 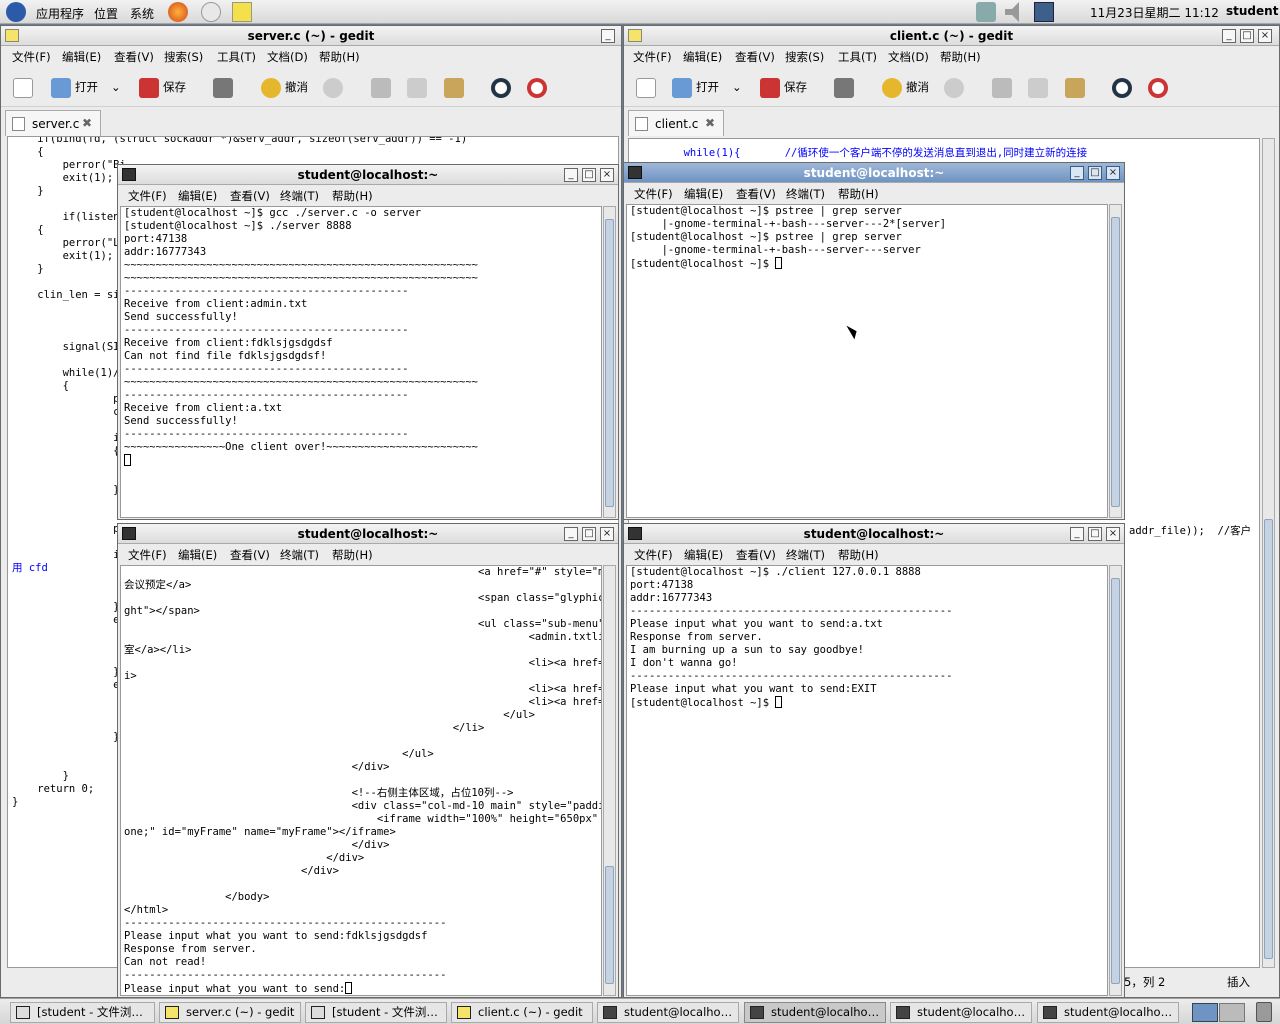 What do you see at coordinates (1044, 12) in the screenshot?
I see `display-icon` at bounding box center [1044, 12].